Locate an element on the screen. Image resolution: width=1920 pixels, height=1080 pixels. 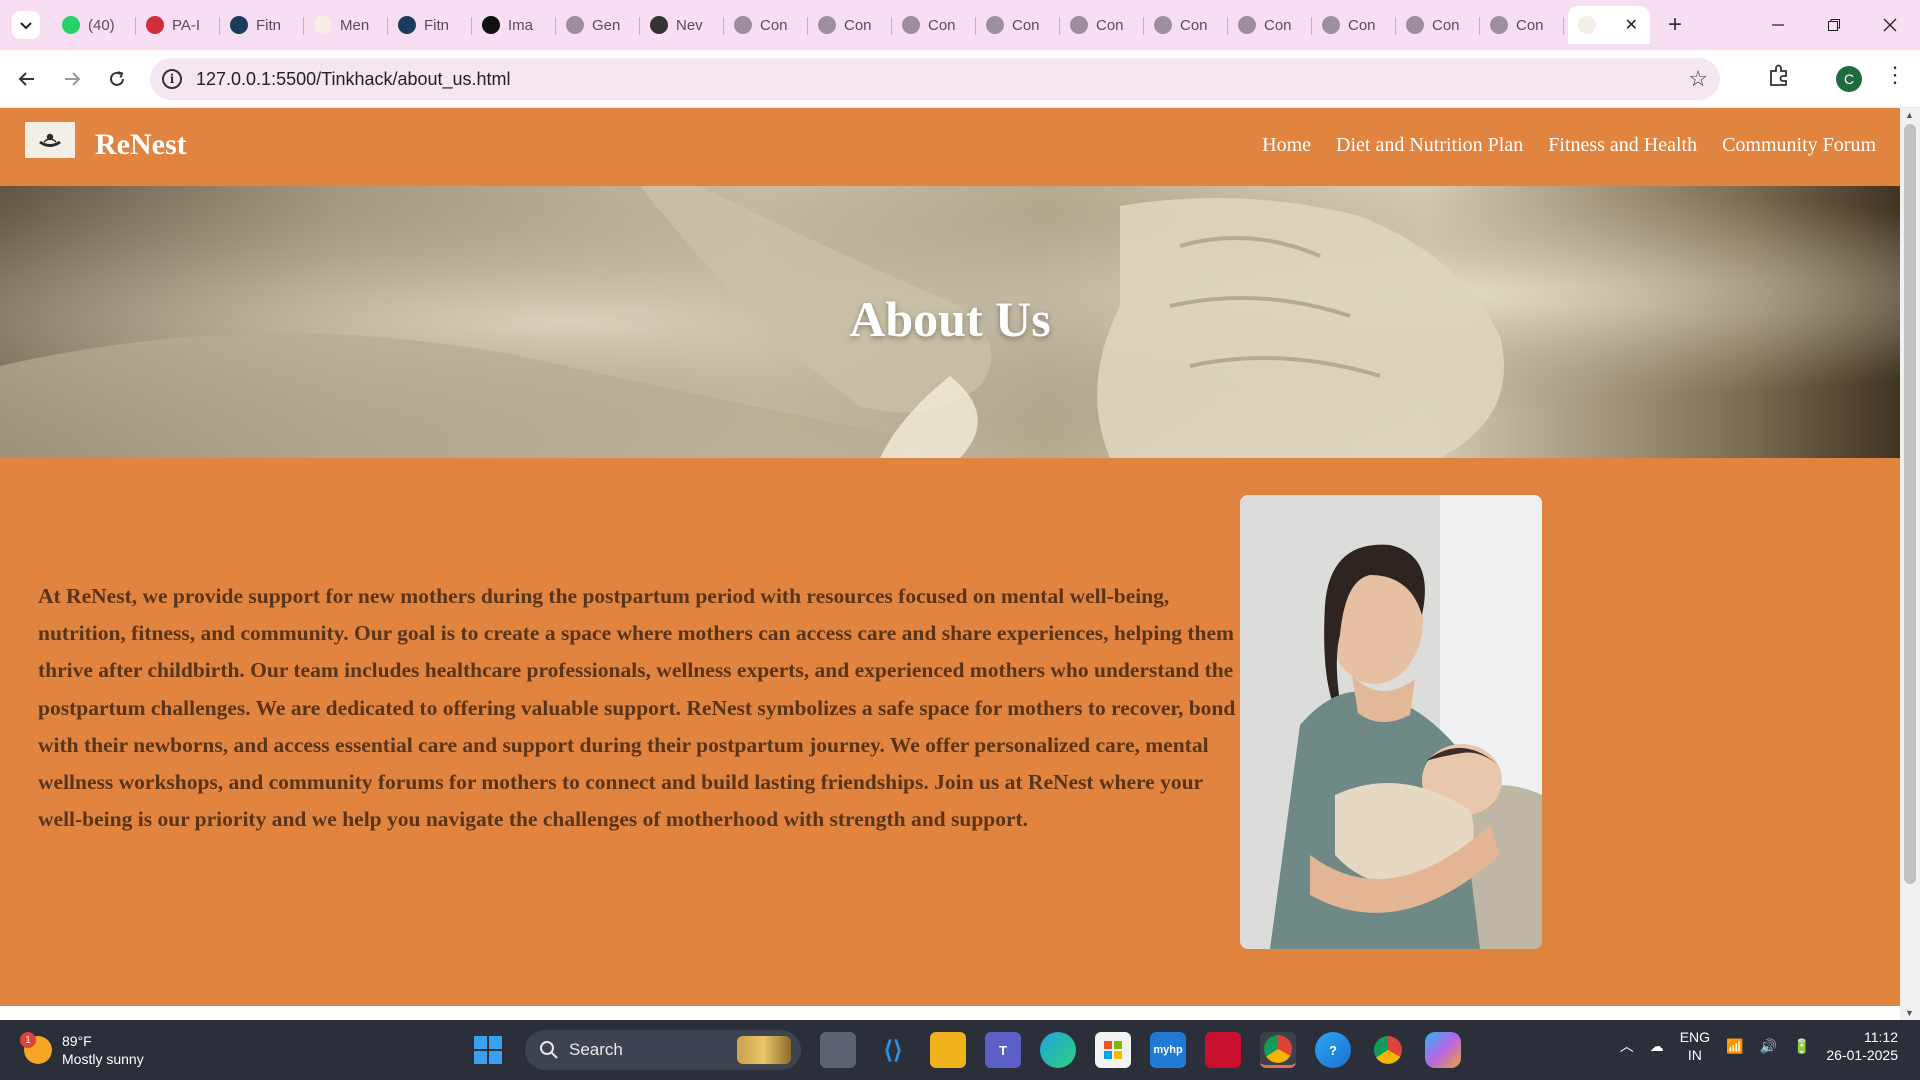
vscode-icon: ⟨⟩ is located at coordinates (893, 1050).